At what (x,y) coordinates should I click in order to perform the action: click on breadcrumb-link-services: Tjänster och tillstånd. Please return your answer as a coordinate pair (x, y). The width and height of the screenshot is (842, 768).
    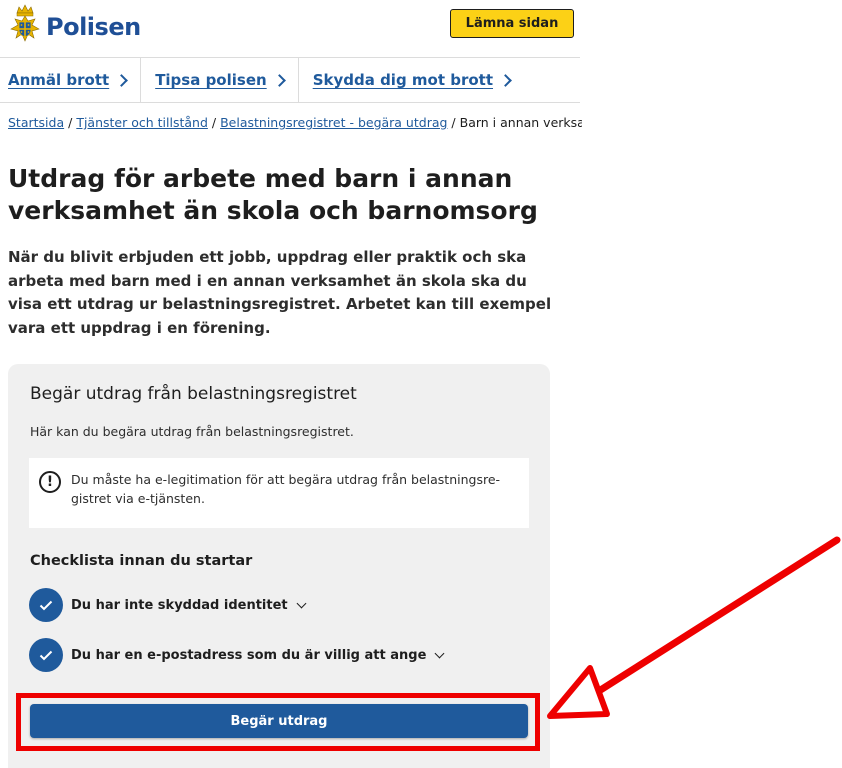
    Looking at the image, I should click on (142, 122).